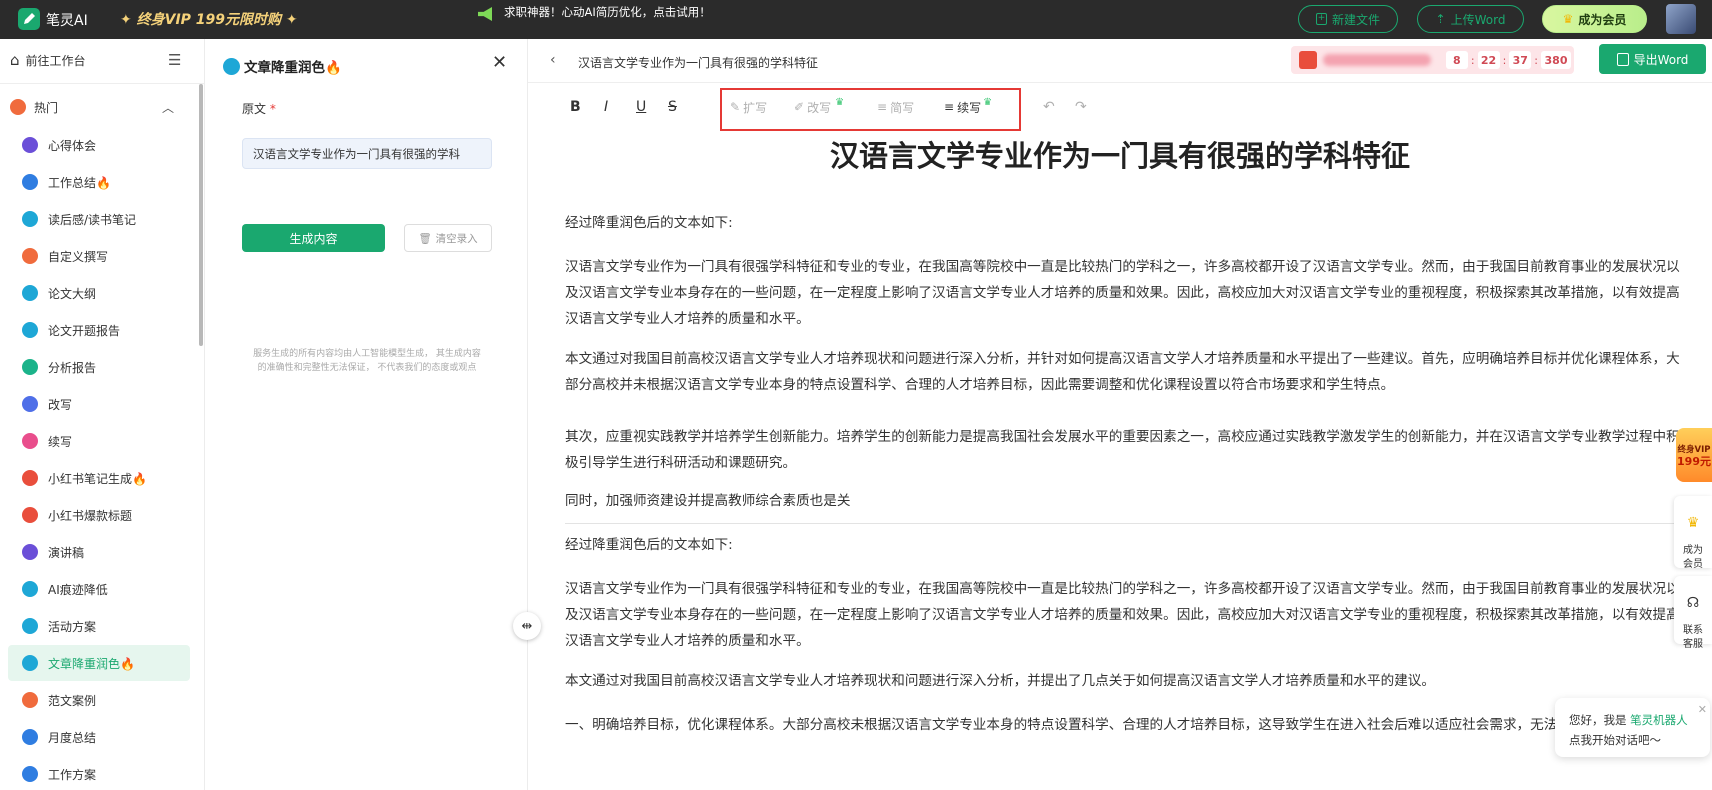 Image resolution: width=1712 pixels, height=790 pixels. I want to click on sidebar-item: AI痕迹降低, so click(65, 589).